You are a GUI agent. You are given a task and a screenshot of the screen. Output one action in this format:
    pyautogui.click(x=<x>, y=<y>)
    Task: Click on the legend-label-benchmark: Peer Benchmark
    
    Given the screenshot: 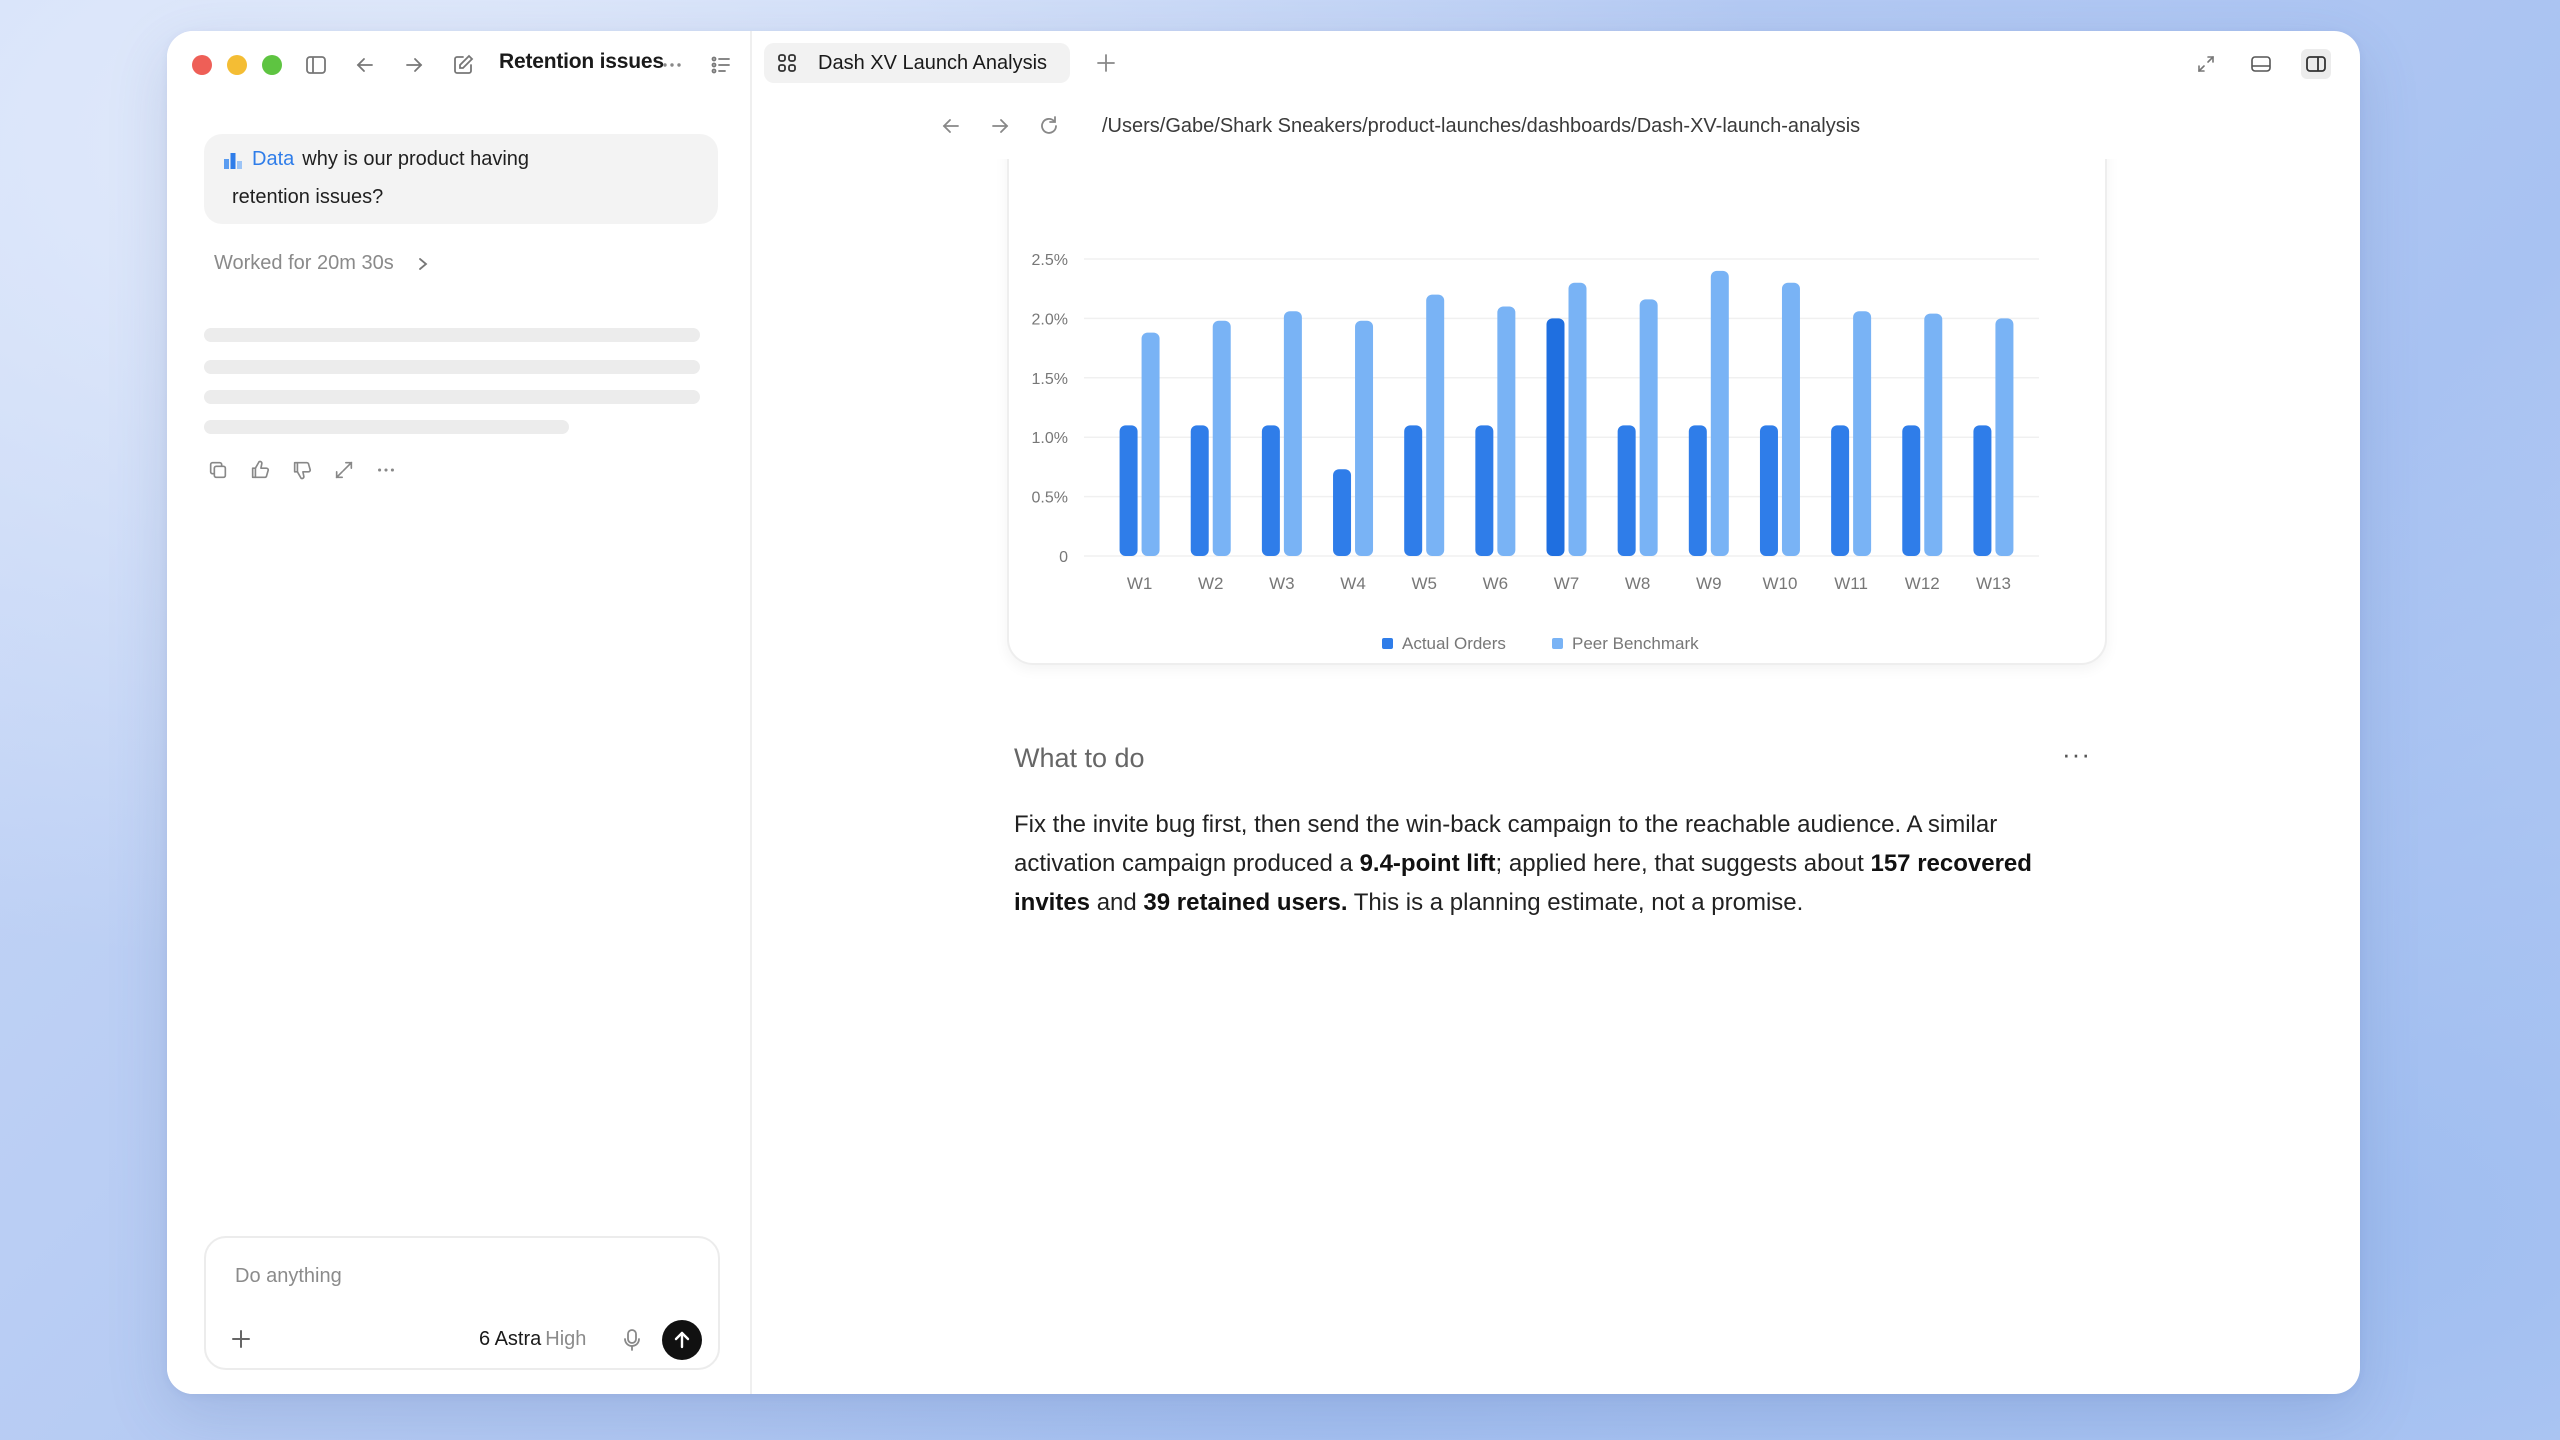 What is the action you would take?
    pyautogui.click(x=1635, y=643)
    